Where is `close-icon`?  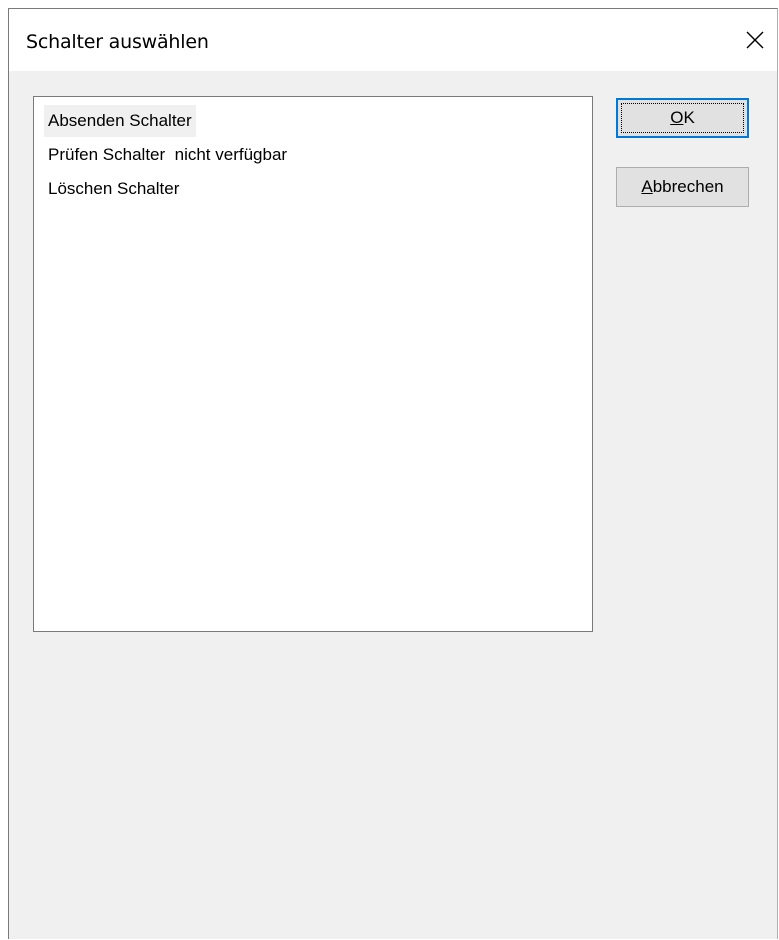 close-icon is located at coordinates (755, 40).